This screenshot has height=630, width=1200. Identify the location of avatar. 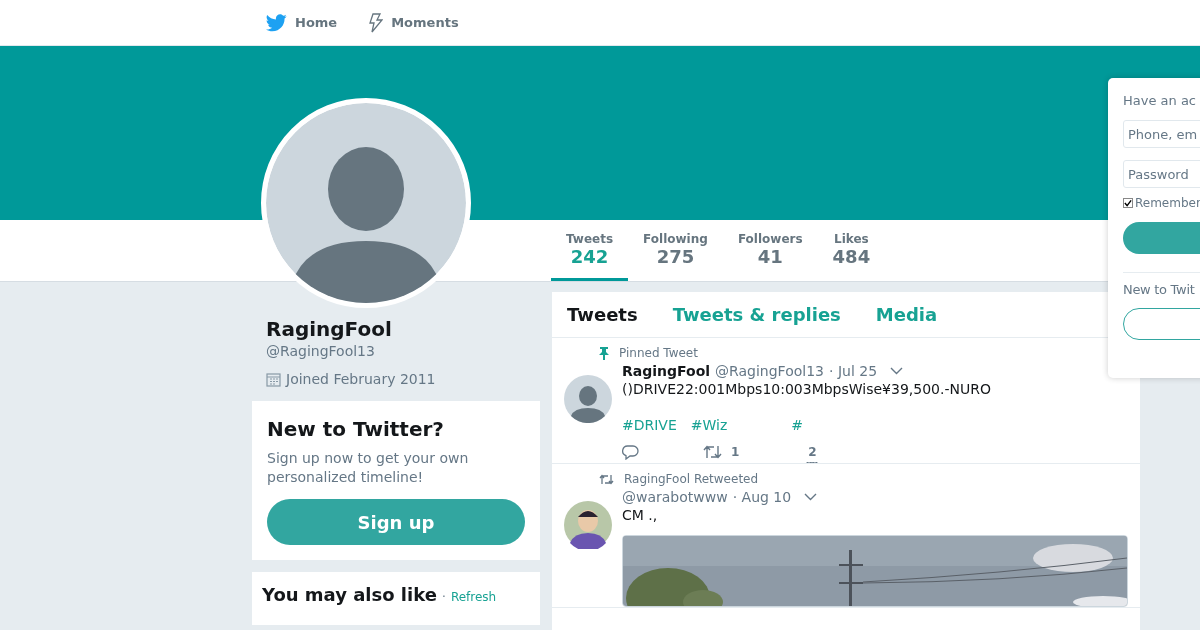
(588, 525).